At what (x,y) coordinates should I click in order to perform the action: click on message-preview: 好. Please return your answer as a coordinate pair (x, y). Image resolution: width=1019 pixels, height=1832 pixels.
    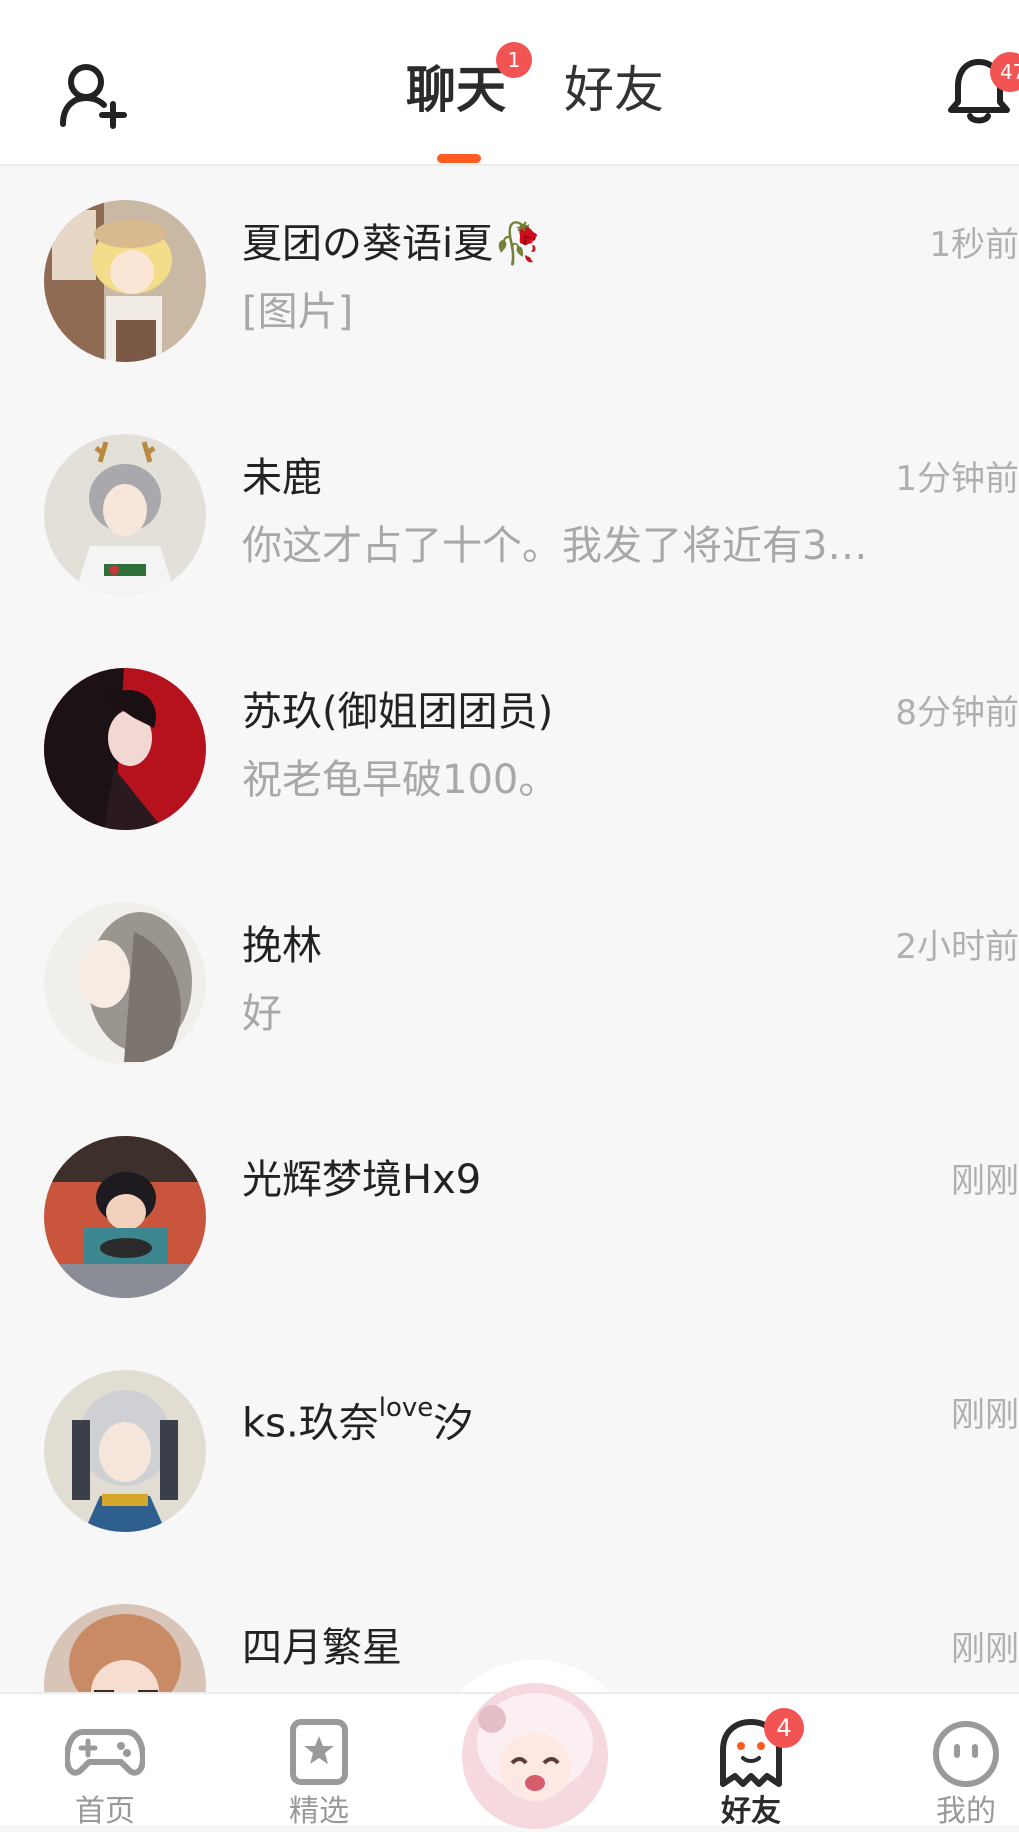
    Looking at the image, I should click on (262, 1014).